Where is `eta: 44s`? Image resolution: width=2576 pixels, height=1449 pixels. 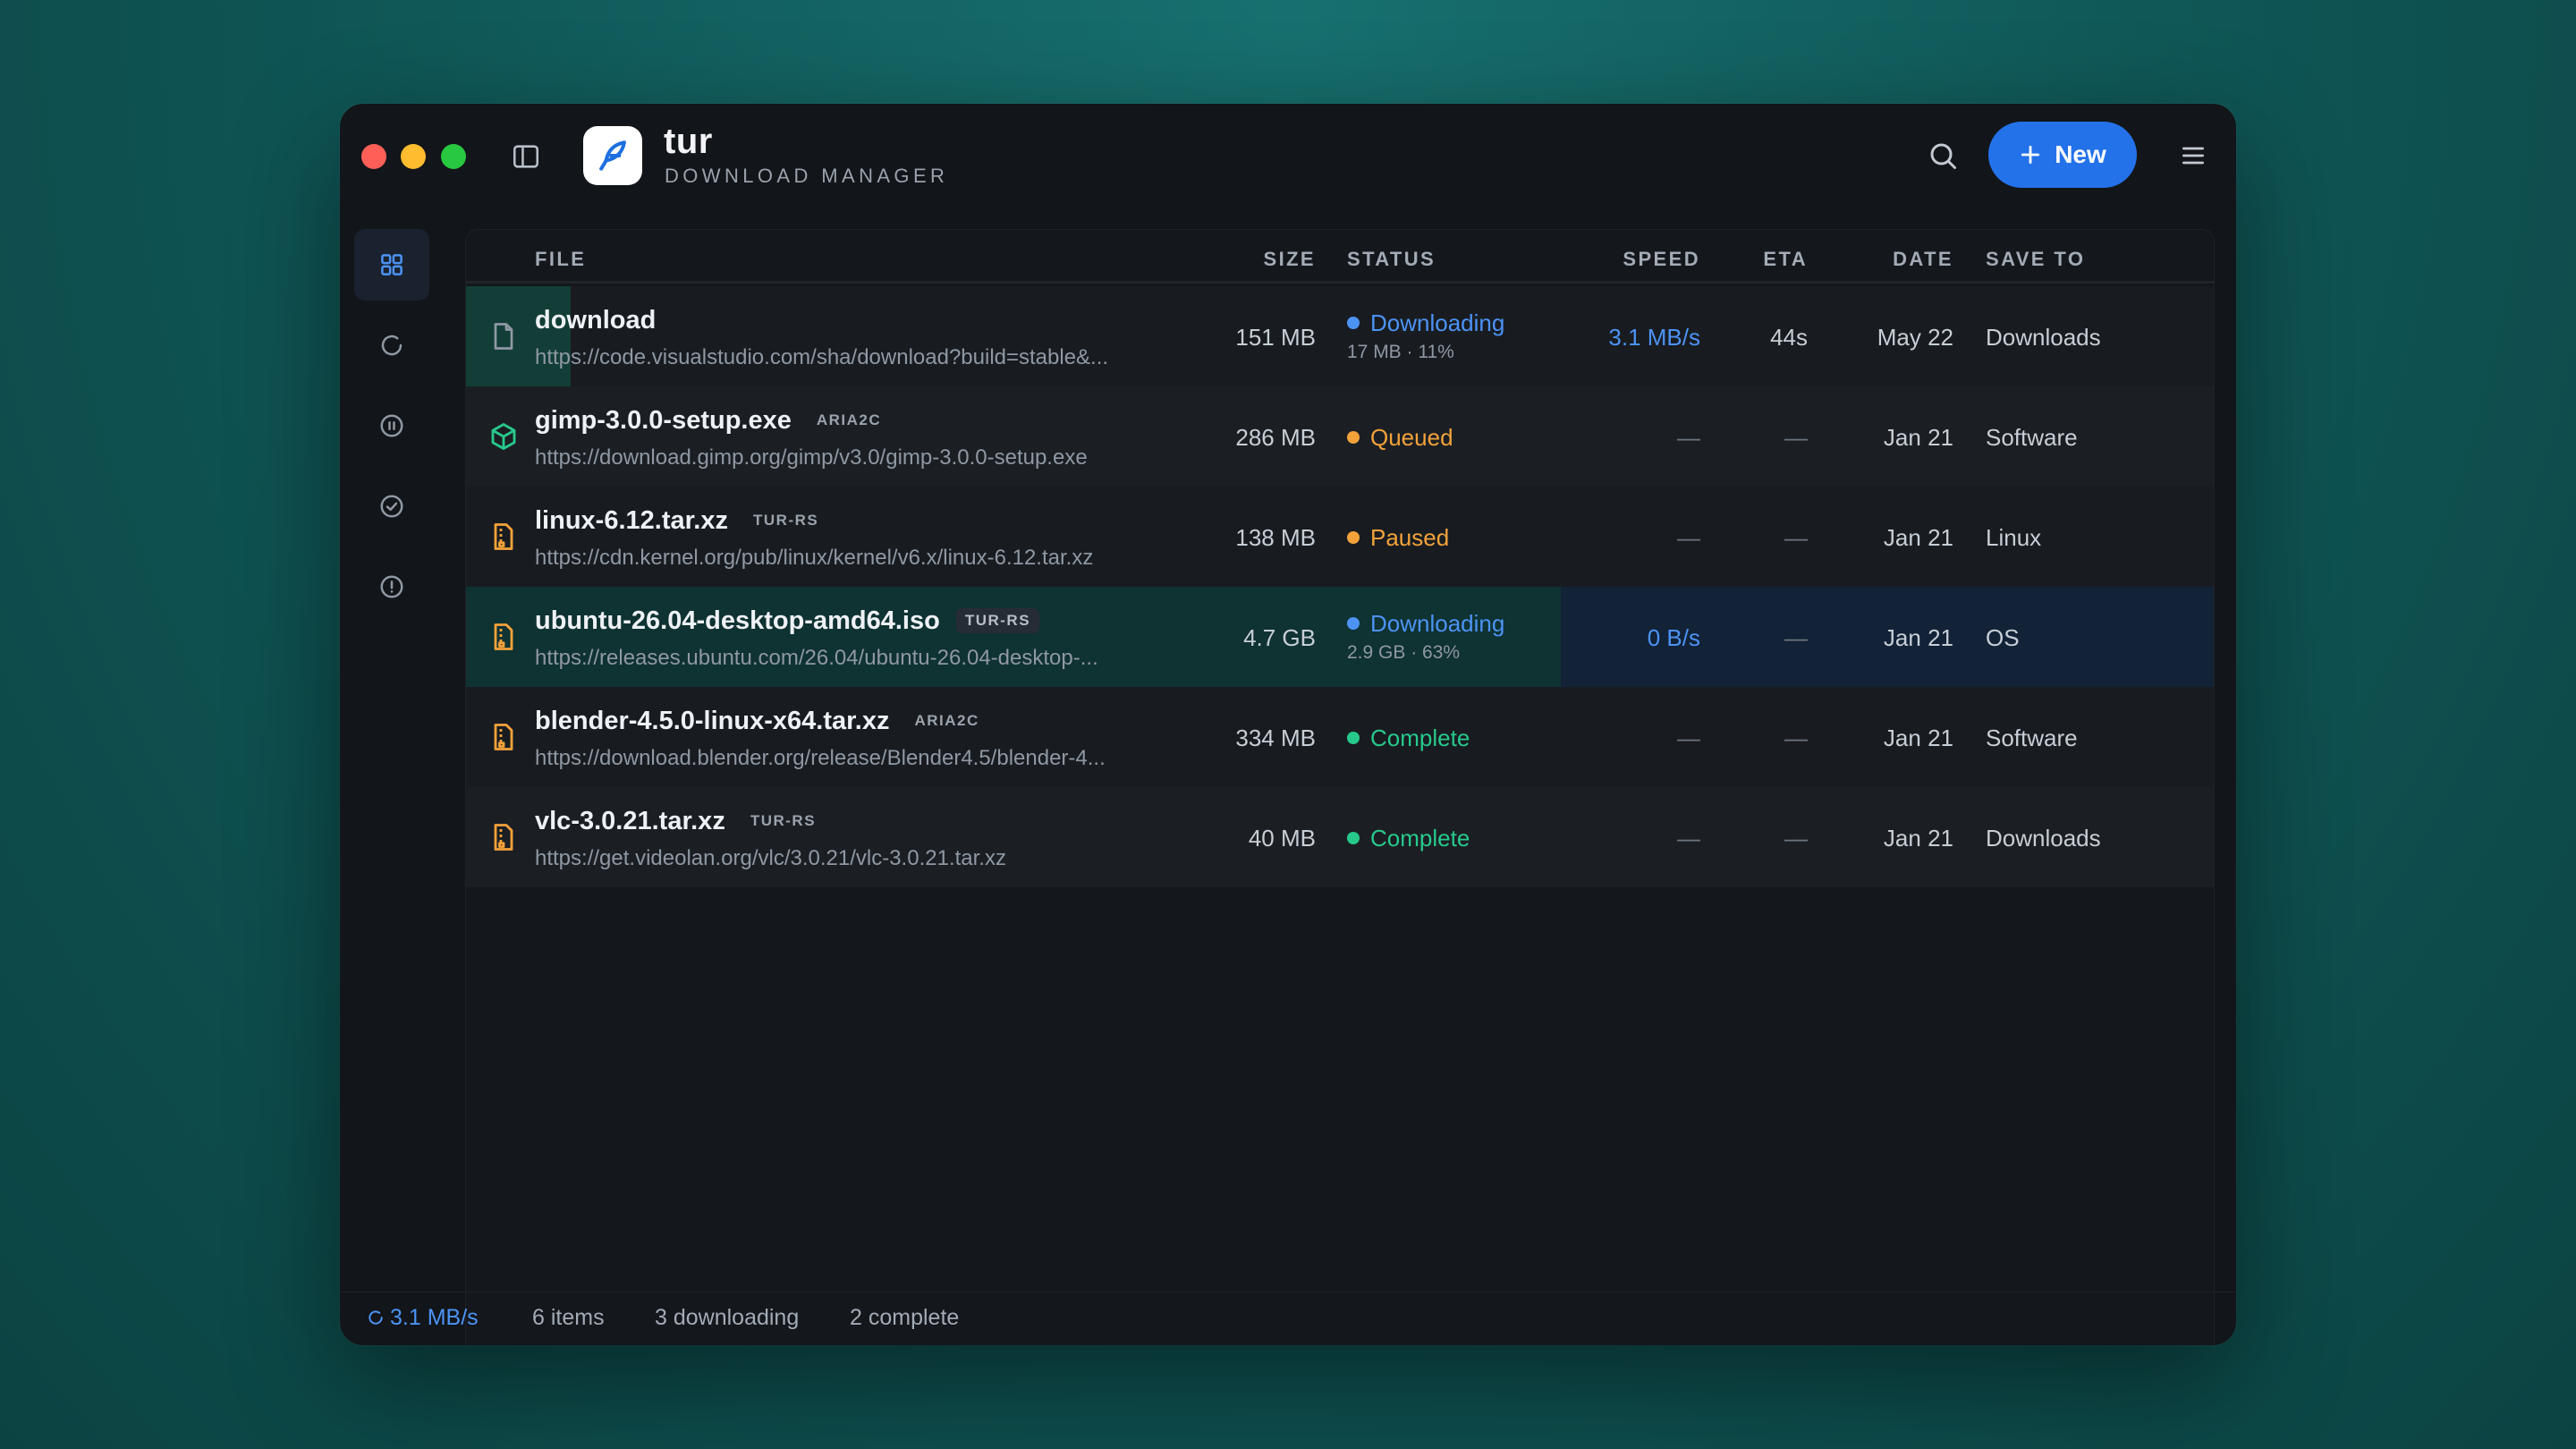
eta: 44s is located at coordinates (1789, 337).